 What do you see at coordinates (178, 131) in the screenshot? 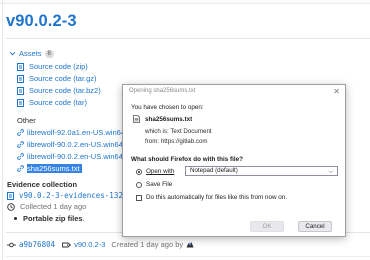
I see `dialog-file-type: which is: Text Document` at bounding box center [178, 131].